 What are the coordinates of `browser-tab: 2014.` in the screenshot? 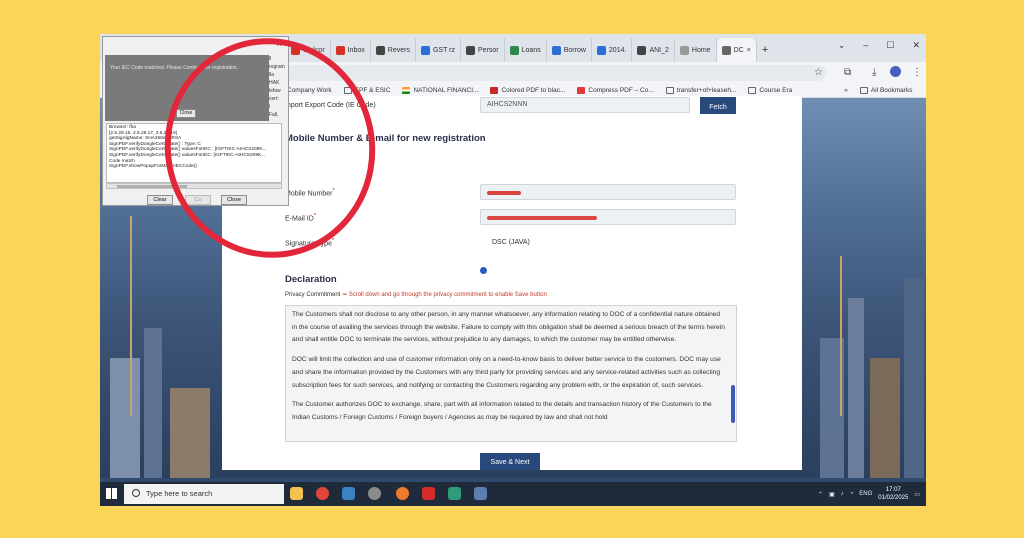 It's located at (612, 50).